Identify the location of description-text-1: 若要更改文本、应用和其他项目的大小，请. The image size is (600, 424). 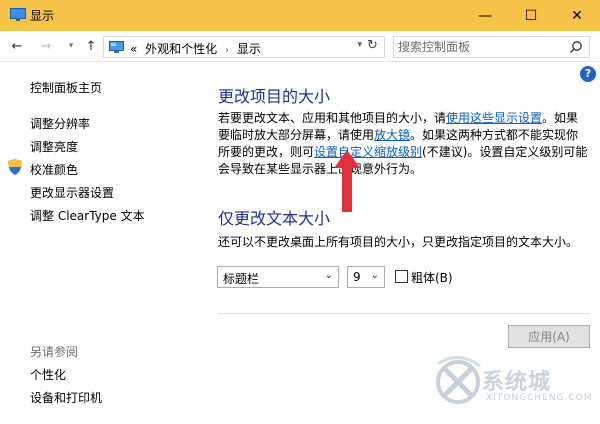
(332, 118).